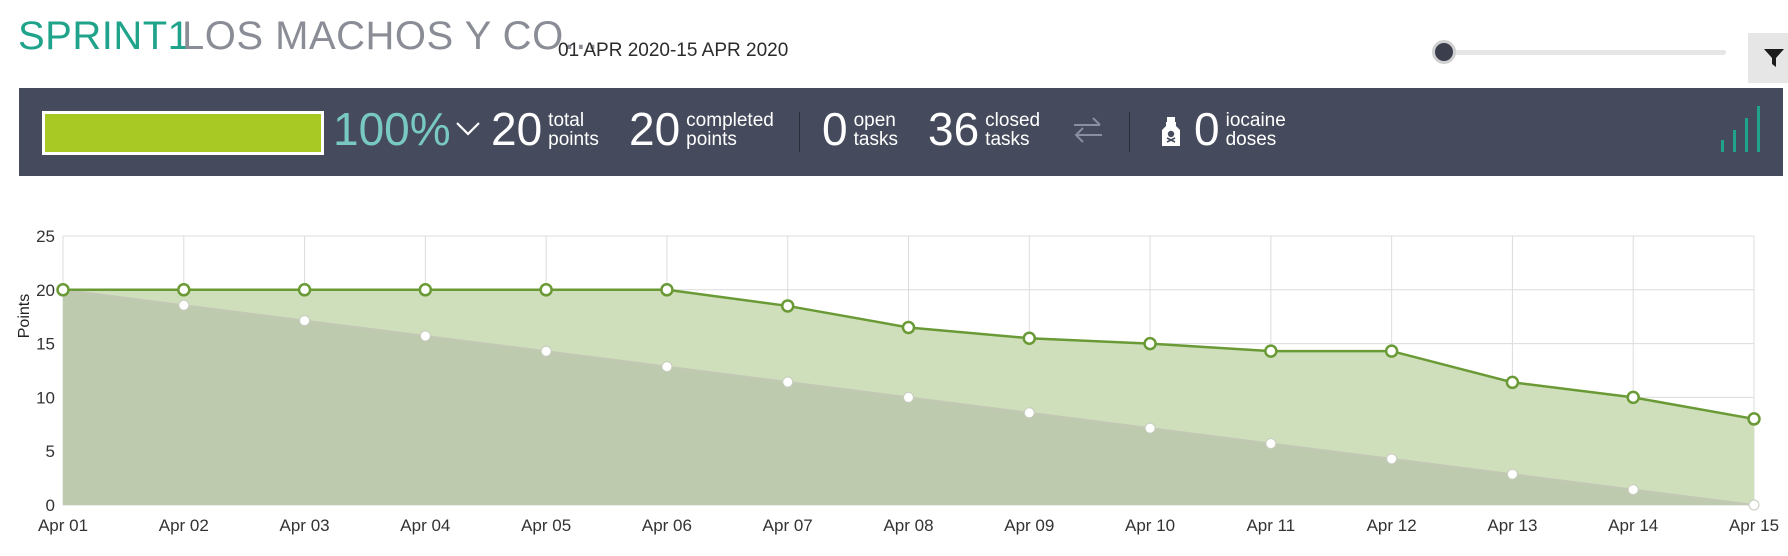 The image size is (1788, 556). What do you see at coordinates (1512, 525) in the screenshot?
I see `x-tick-label: Apr 13` at bounding box center [1512, 525].